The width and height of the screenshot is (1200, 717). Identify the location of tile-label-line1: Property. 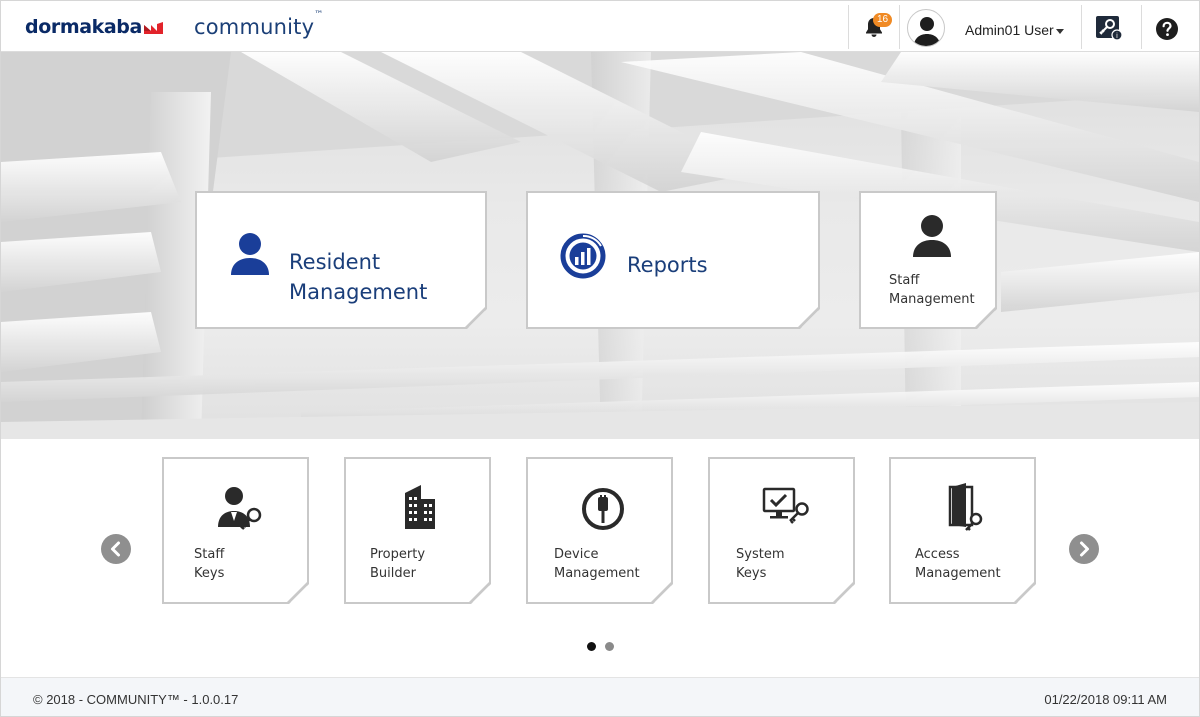
(398, 554).